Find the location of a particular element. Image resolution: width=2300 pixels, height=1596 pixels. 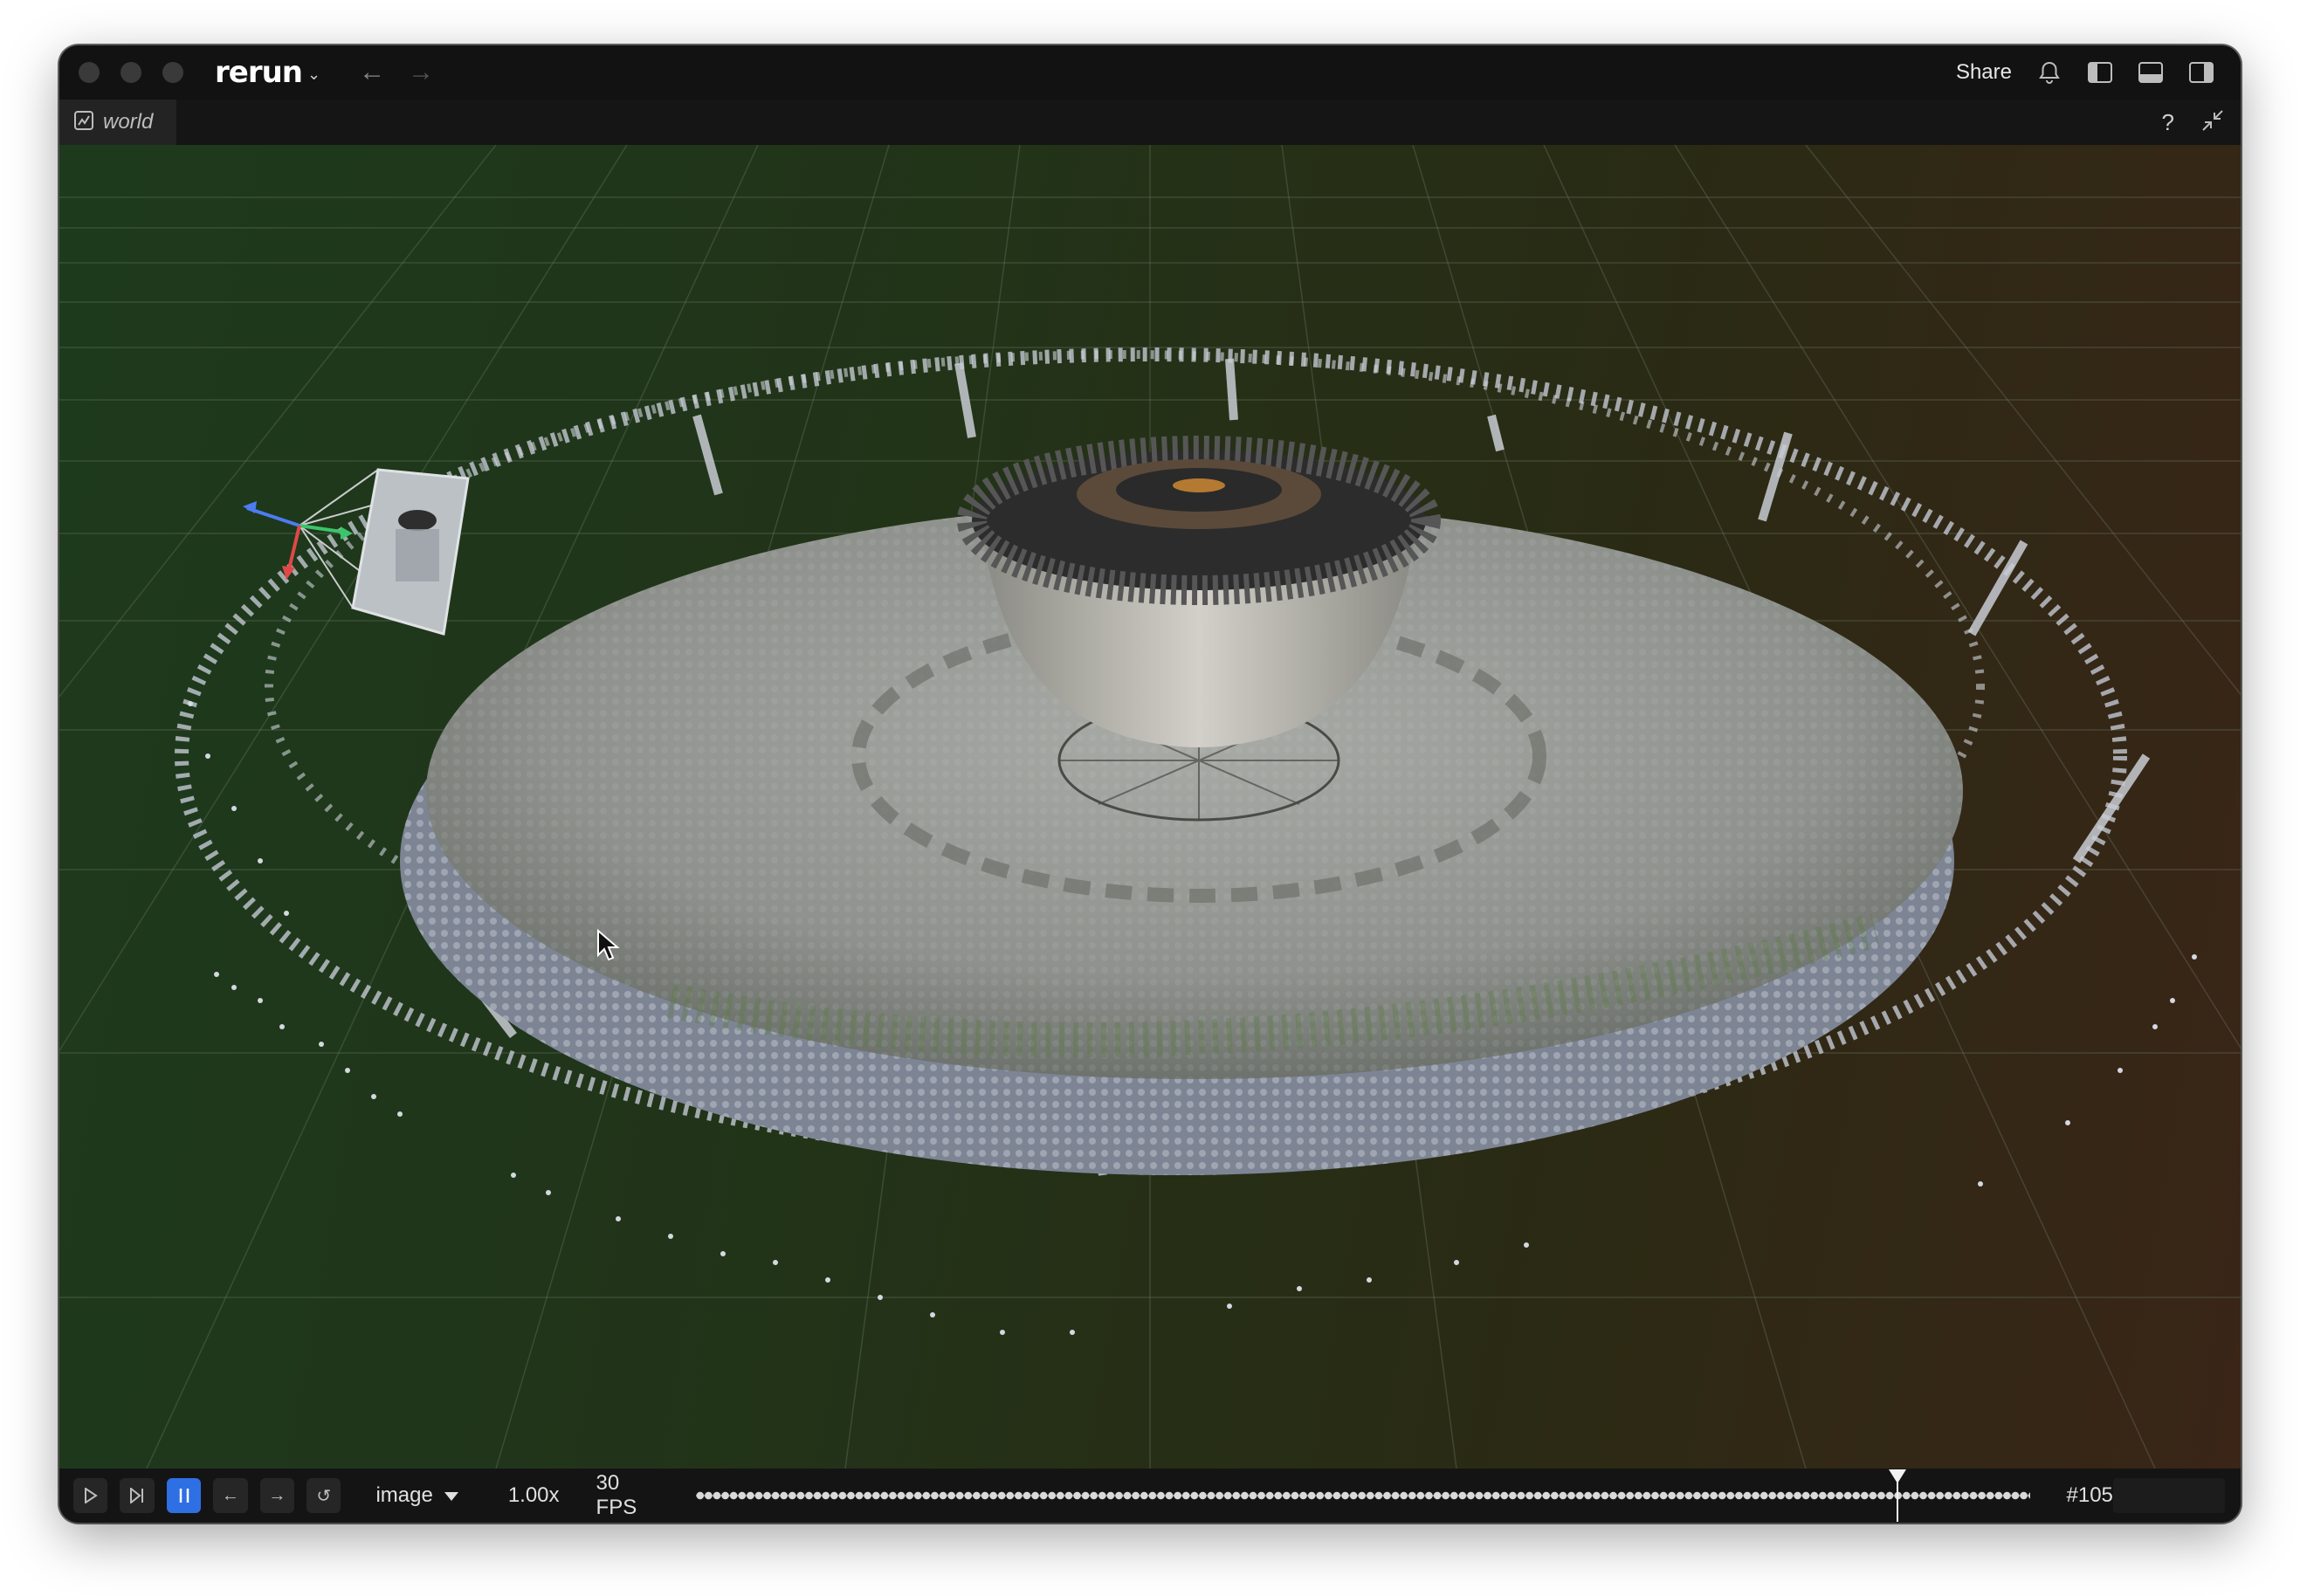

3d-view-icon is located at coordinates (83, 123).